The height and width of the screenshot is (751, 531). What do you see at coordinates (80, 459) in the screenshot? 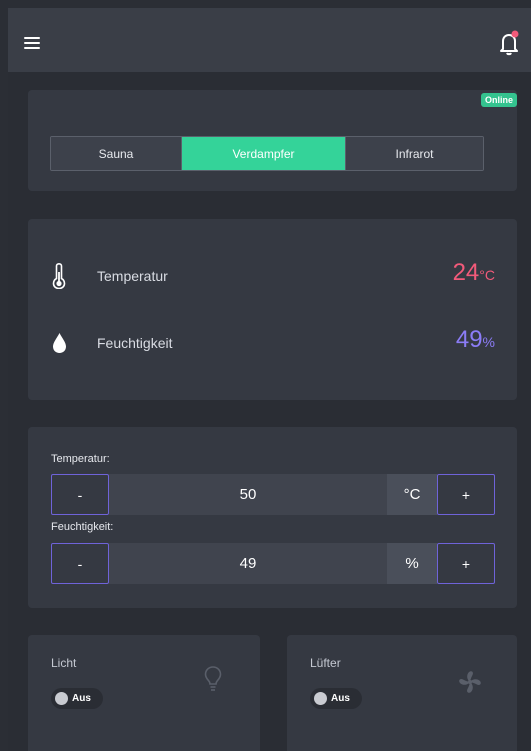
I see `temperature-setpoint-label: Temperatur:` at bounding box center [80, 459].